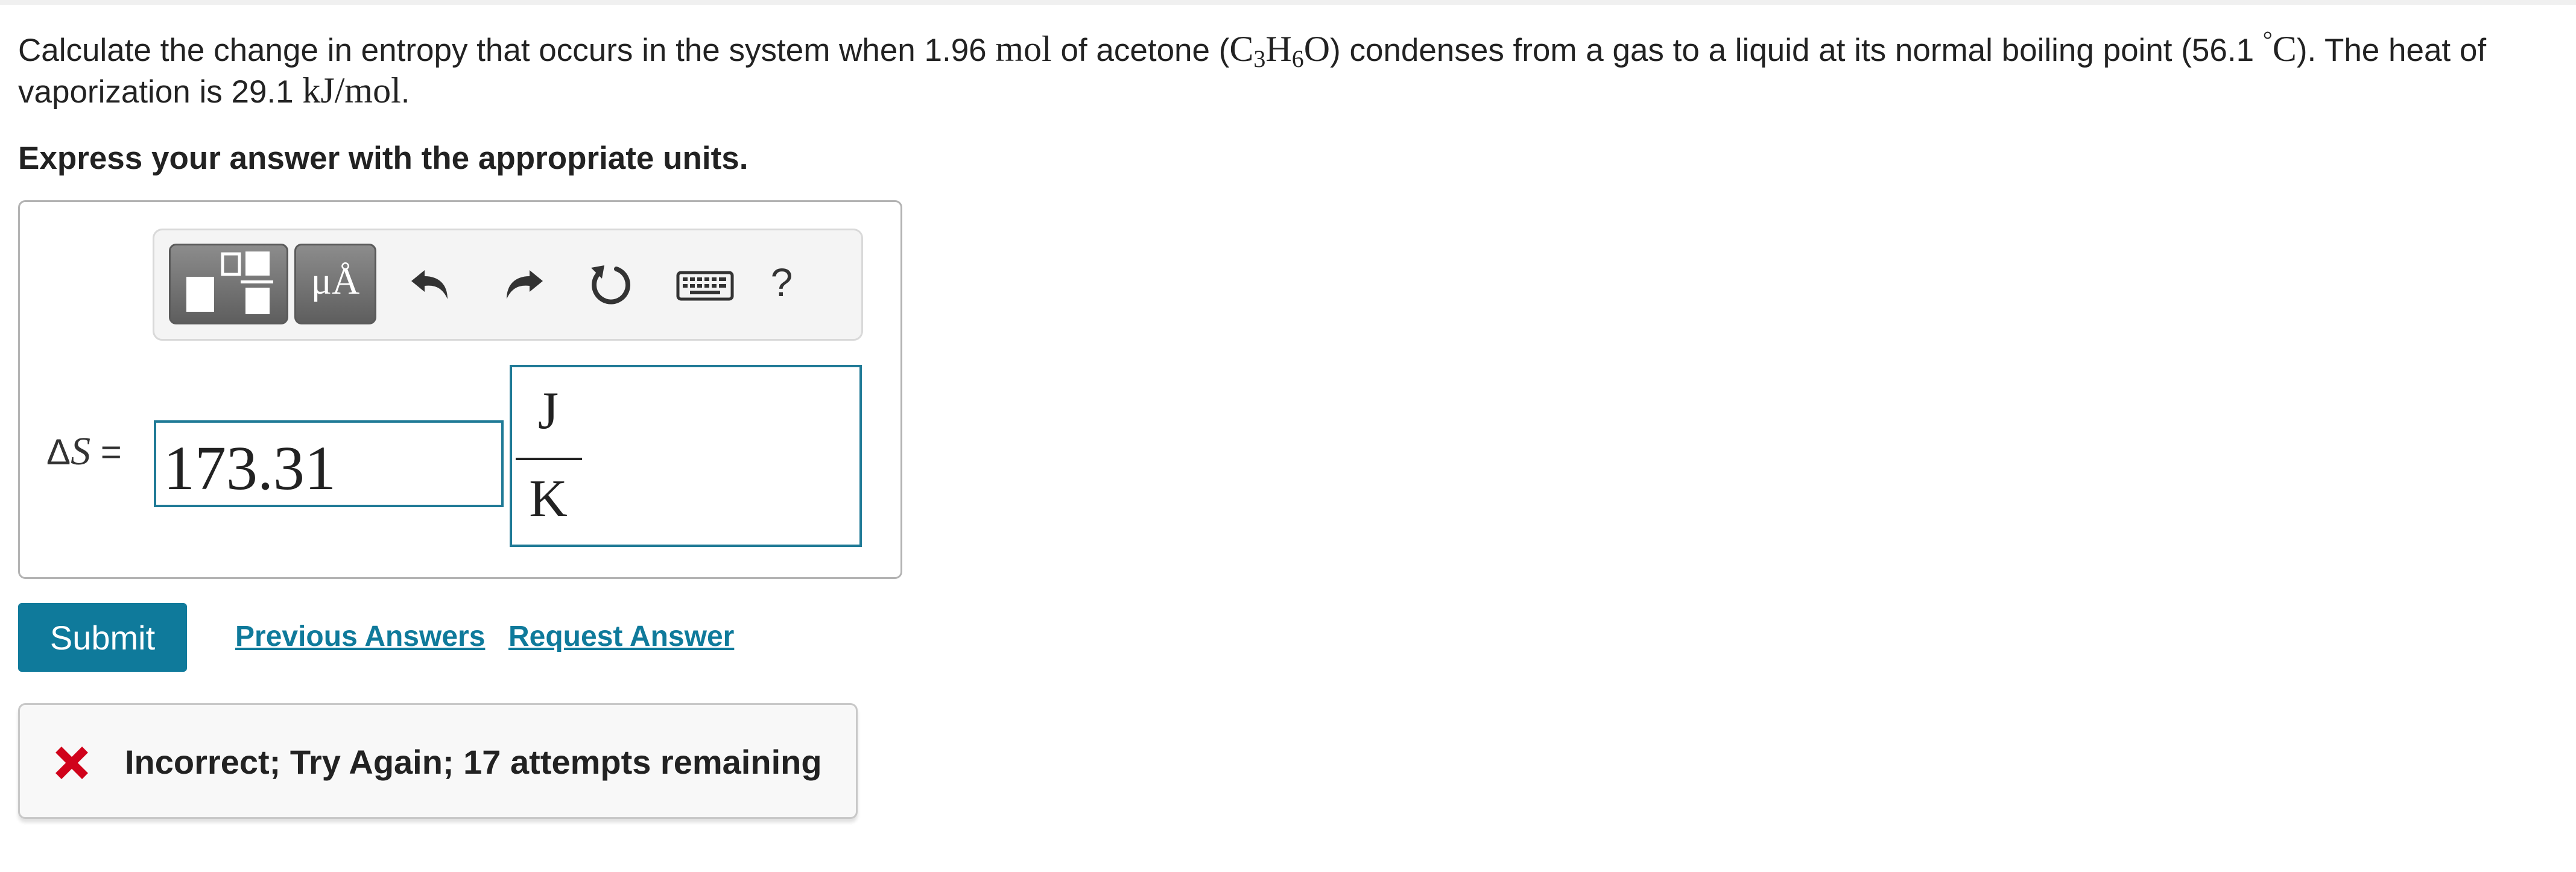 This screenshot has height=872, width=2576. Describe the element at coordinates (103, 637) in the screenshot. I see `submit-button: Submit` at that location.